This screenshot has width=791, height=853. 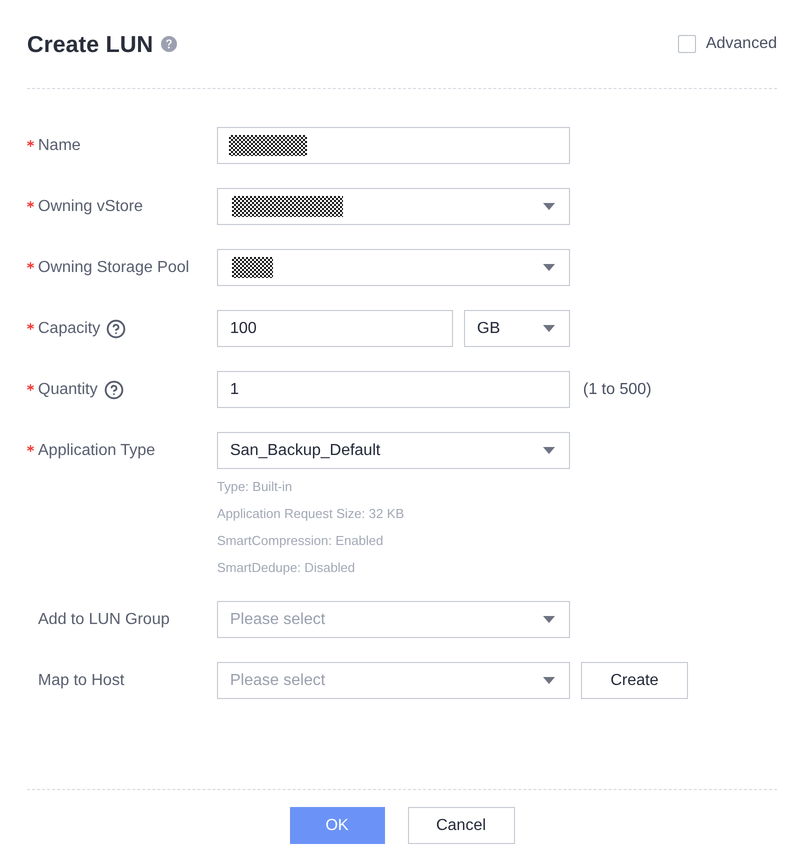 I want to click on field-label: Add to LUN Group, so click(x=104, y=619).